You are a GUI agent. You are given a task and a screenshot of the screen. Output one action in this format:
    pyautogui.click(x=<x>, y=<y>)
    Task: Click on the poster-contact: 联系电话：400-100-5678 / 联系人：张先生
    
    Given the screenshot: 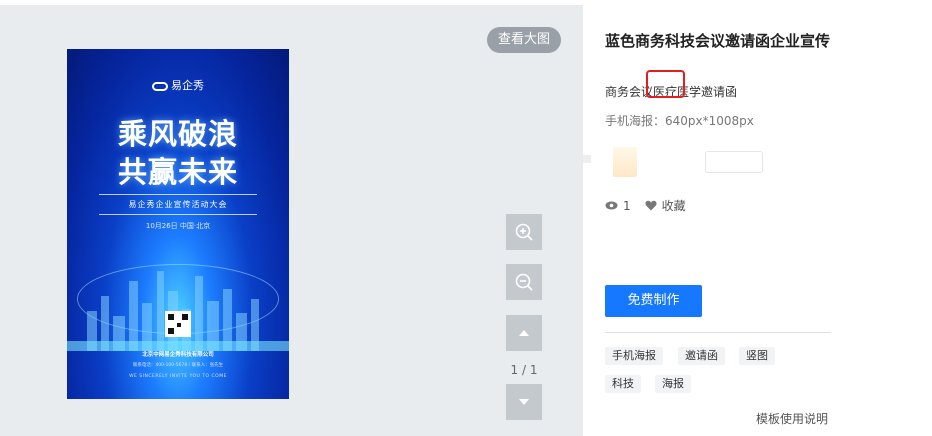 What is the action you would take?
    pyautogui.click(x=178, y=365)
    